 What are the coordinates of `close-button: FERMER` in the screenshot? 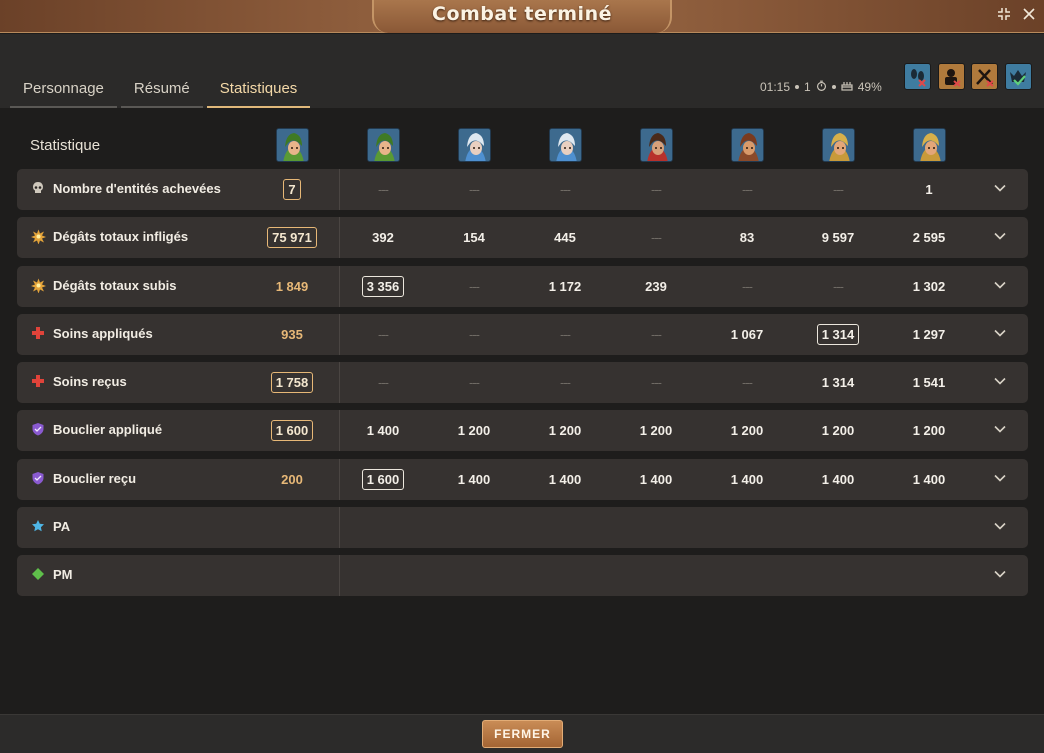 It's located at (522, 734).